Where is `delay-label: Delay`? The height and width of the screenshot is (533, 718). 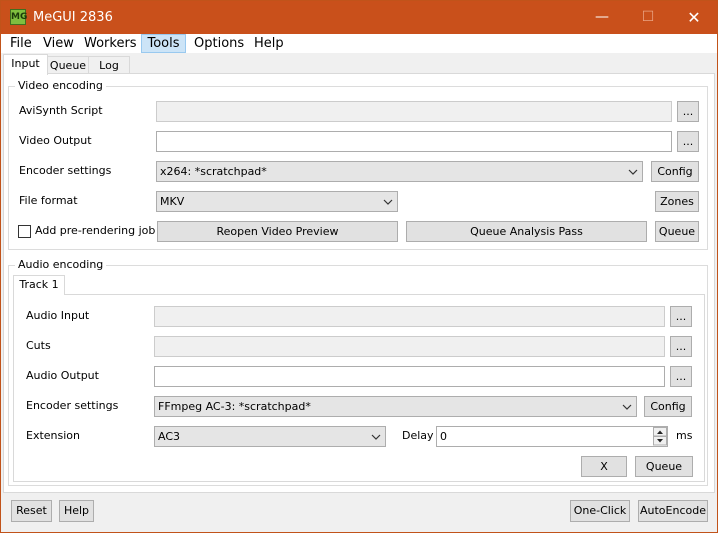
delay-label: Delay is located at coordinates (418, 435).